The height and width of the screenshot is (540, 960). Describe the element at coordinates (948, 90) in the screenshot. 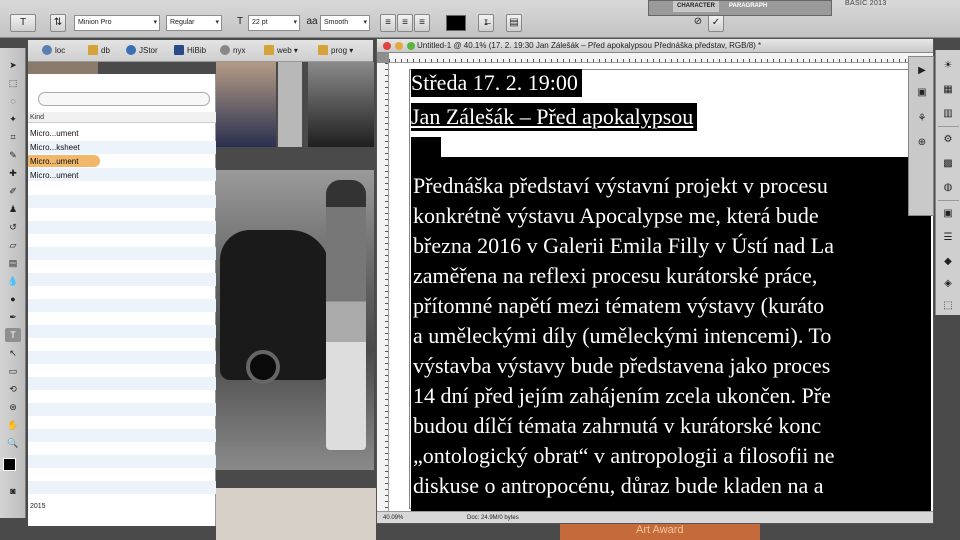

I see `layers-icon: ▦` at that location.